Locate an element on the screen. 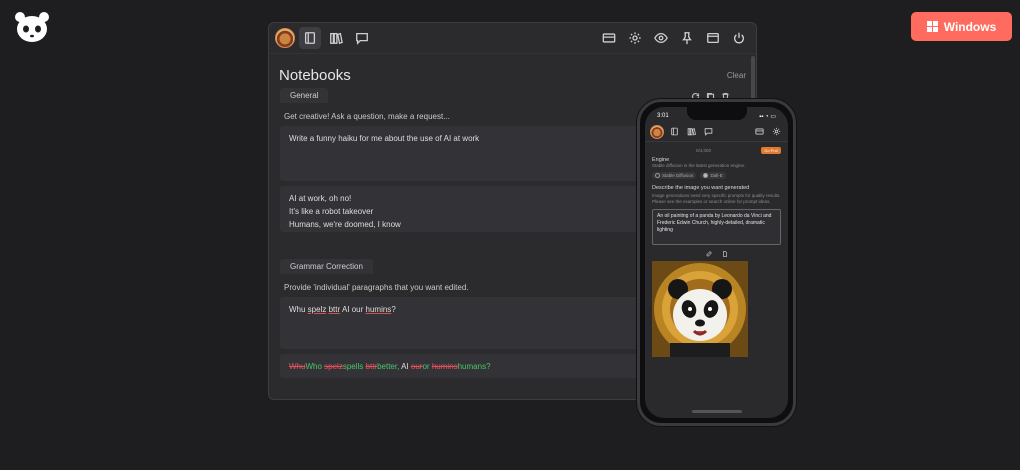  window-button is located at coordinates (713, 38).